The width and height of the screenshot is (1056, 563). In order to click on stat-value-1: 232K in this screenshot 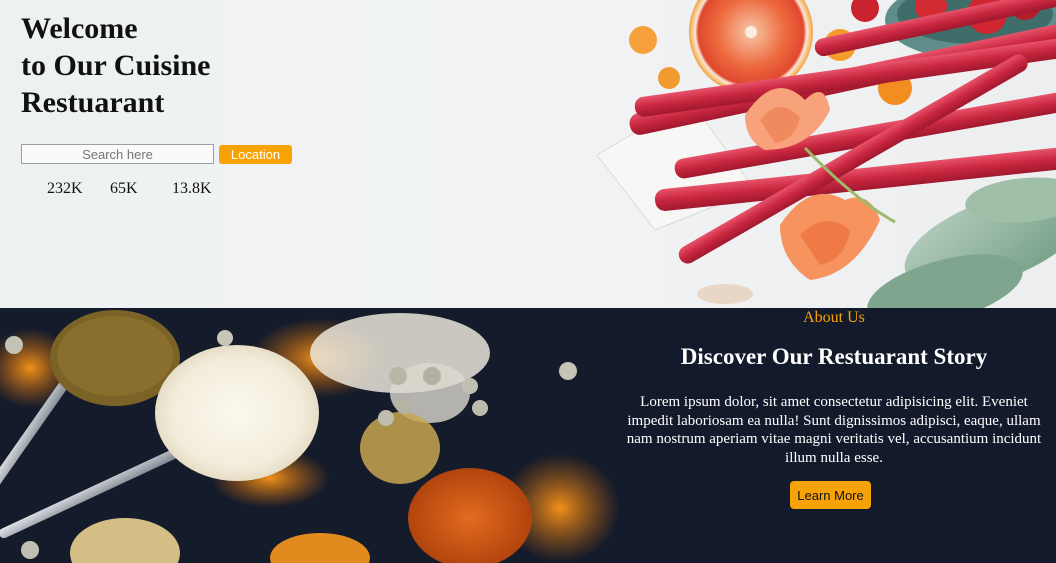, I will do `click(65, 188)`.